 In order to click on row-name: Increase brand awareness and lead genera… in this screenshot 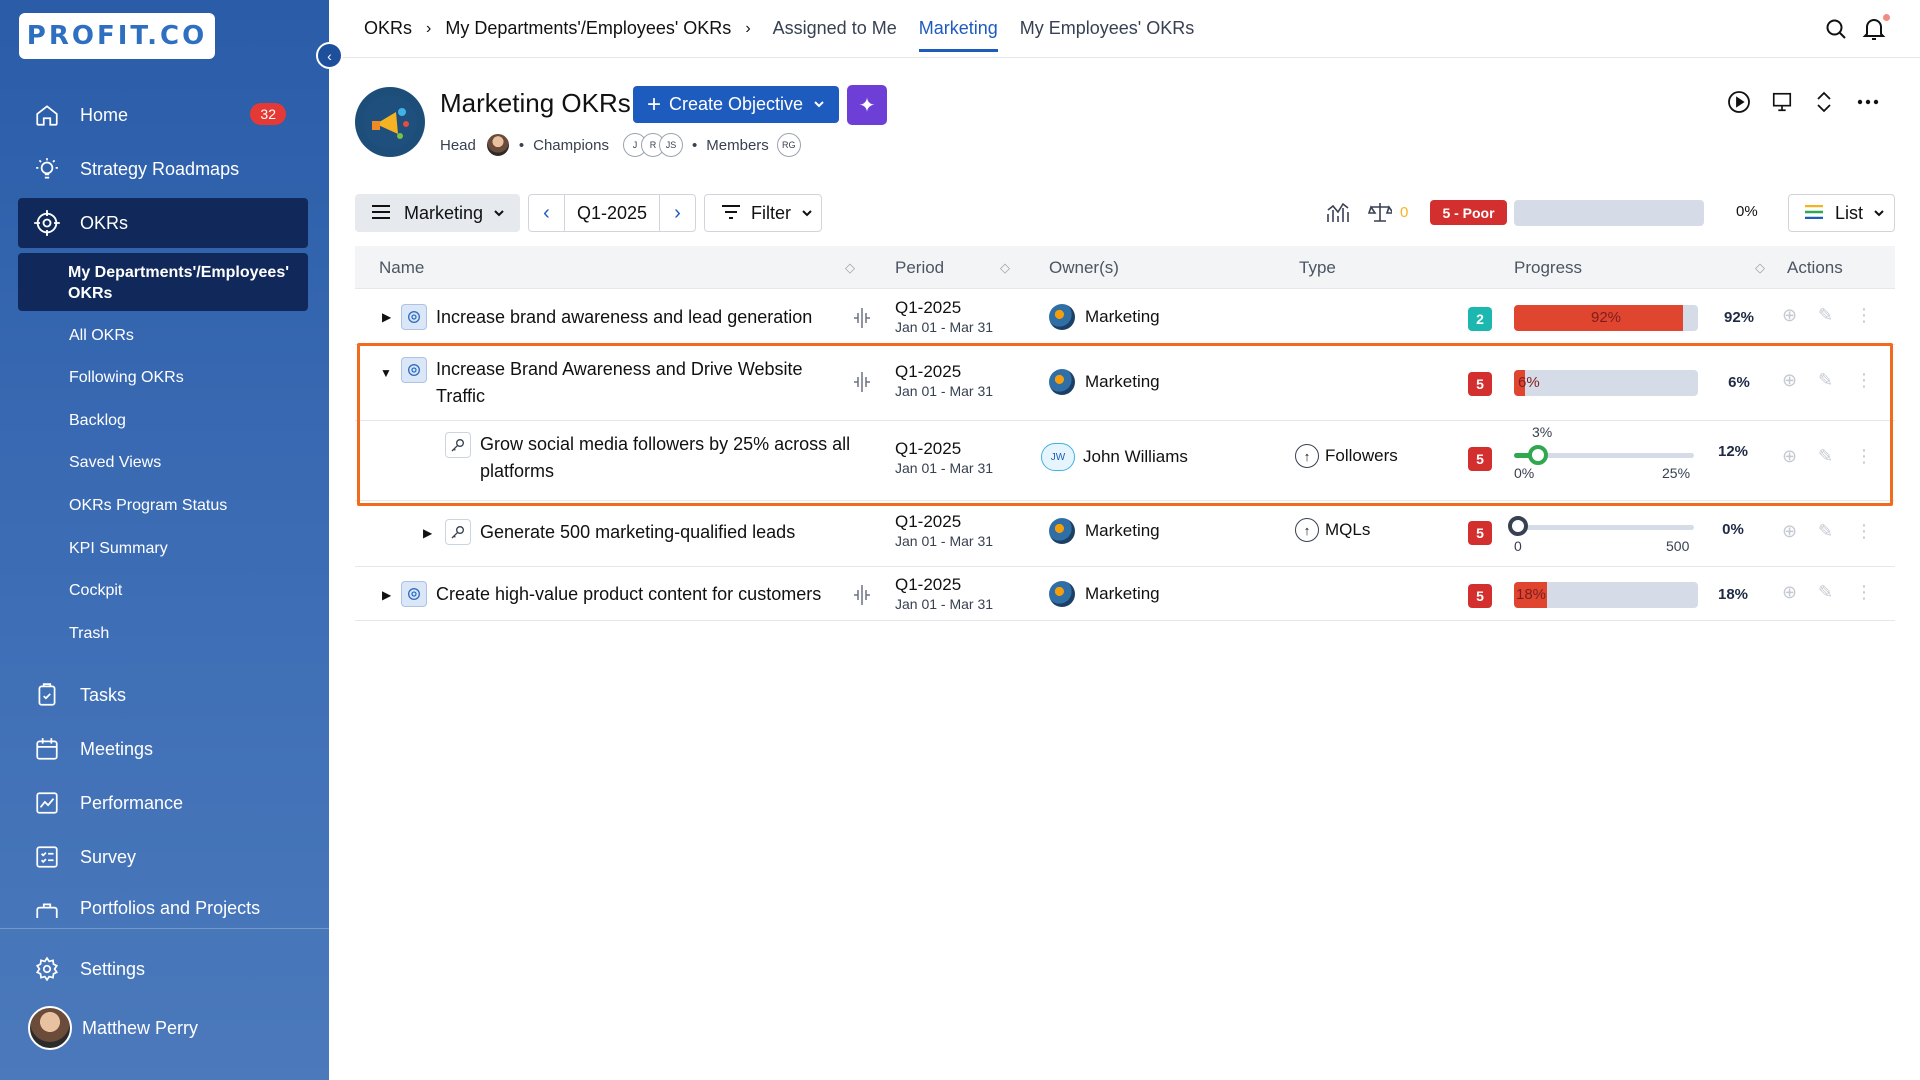, I will do `click(624, 317)`.